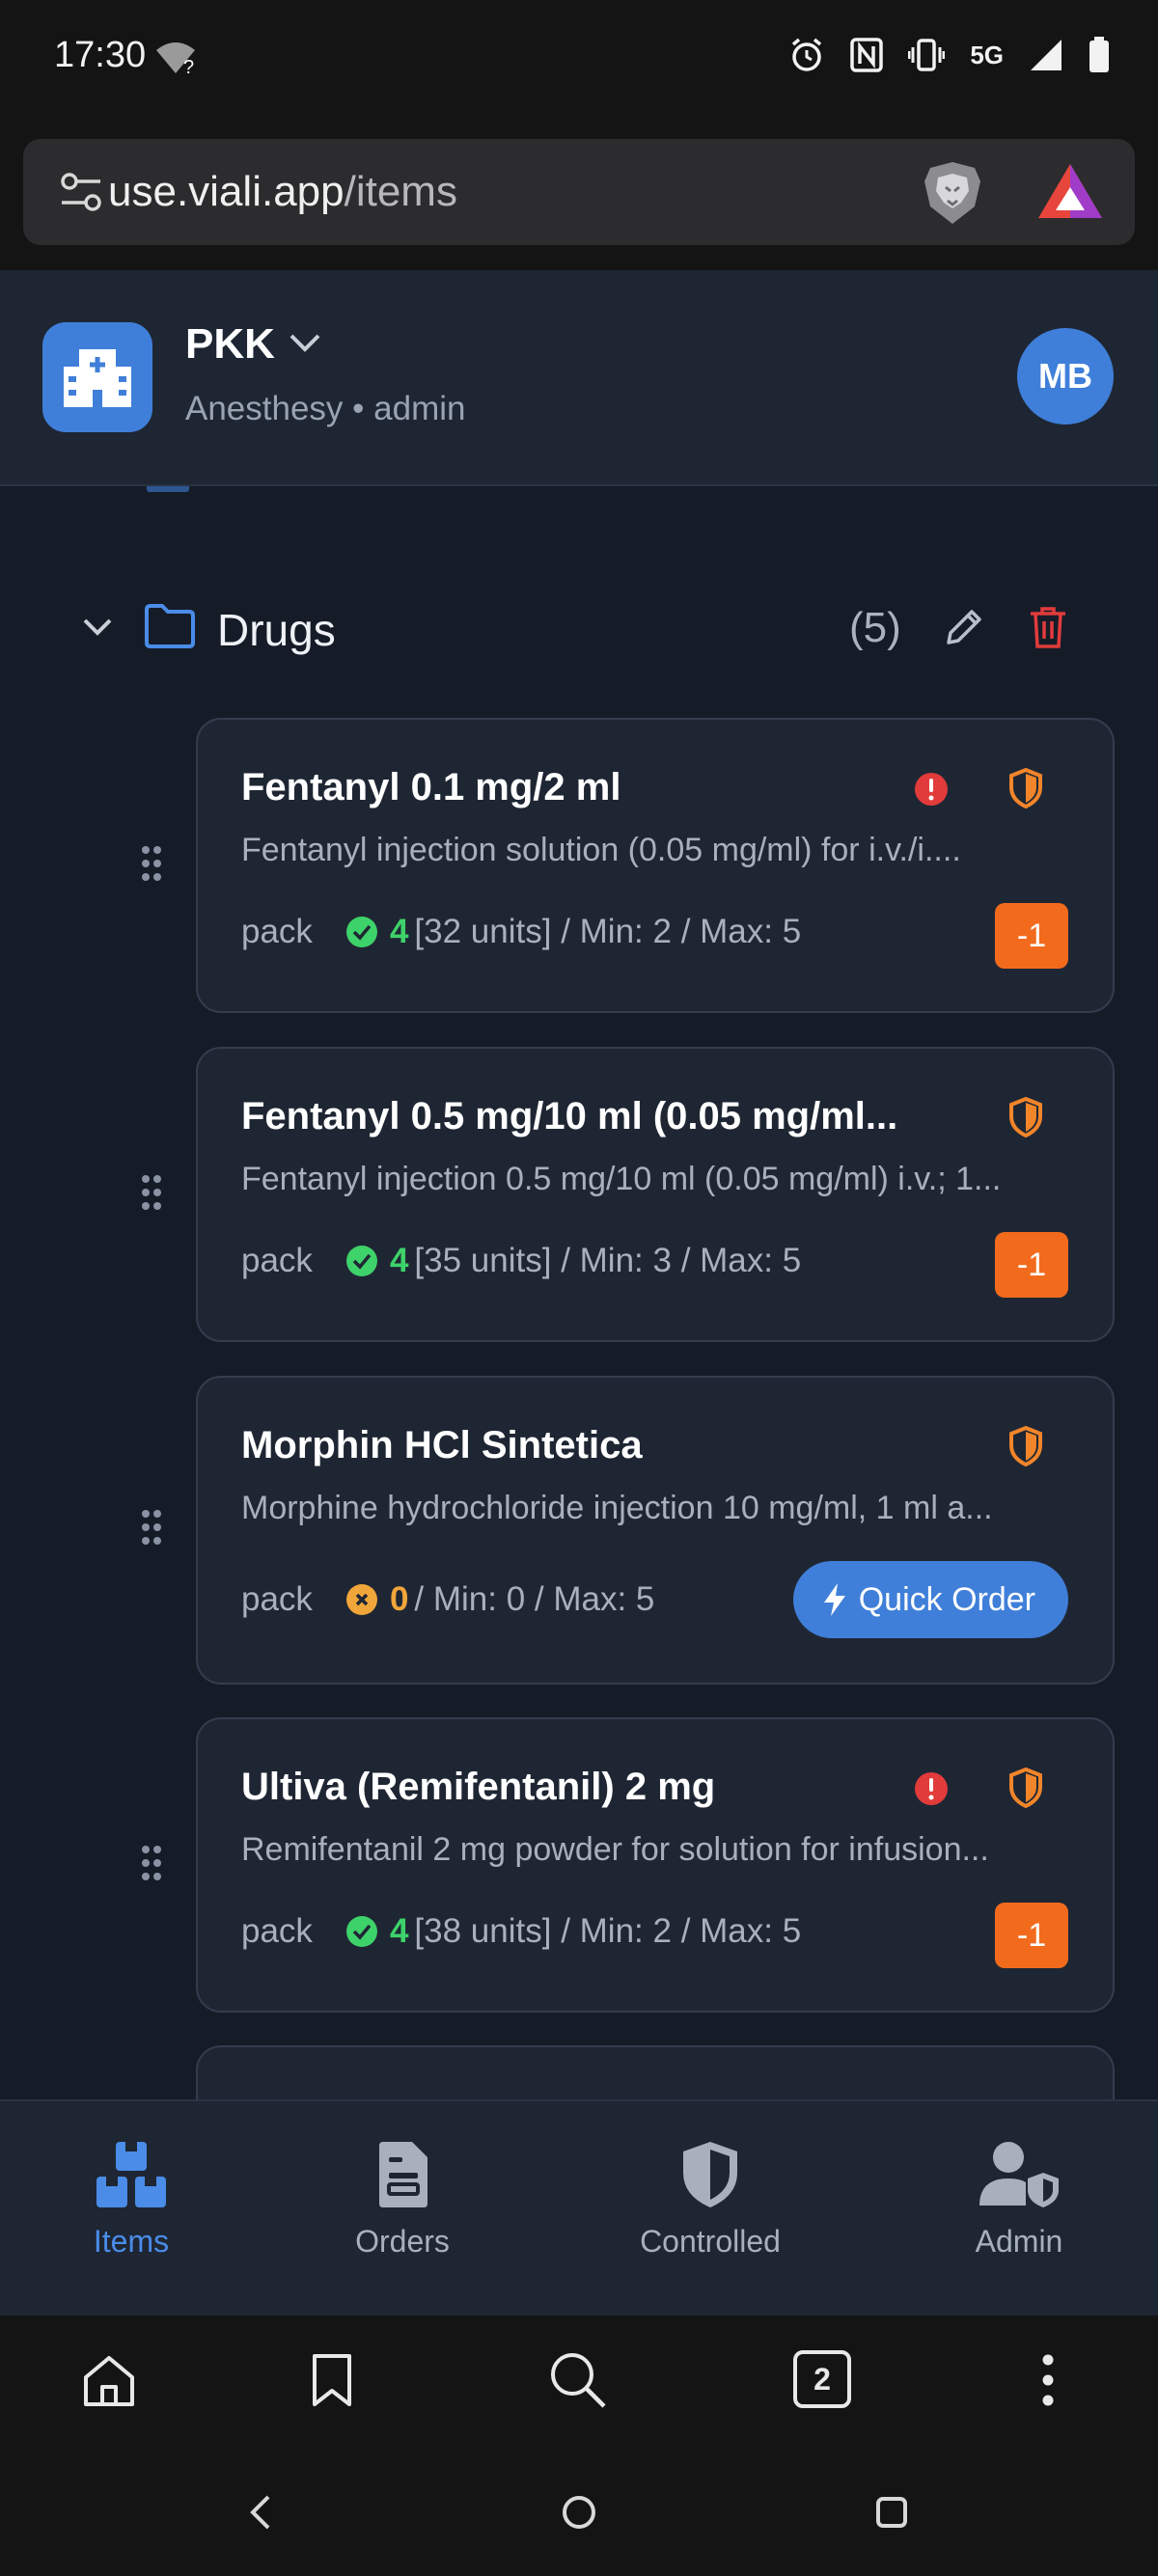 Image resolution: width=1158 pixels, height=2576 pixels. I want to click on battery-icon, so click(1099, 54).